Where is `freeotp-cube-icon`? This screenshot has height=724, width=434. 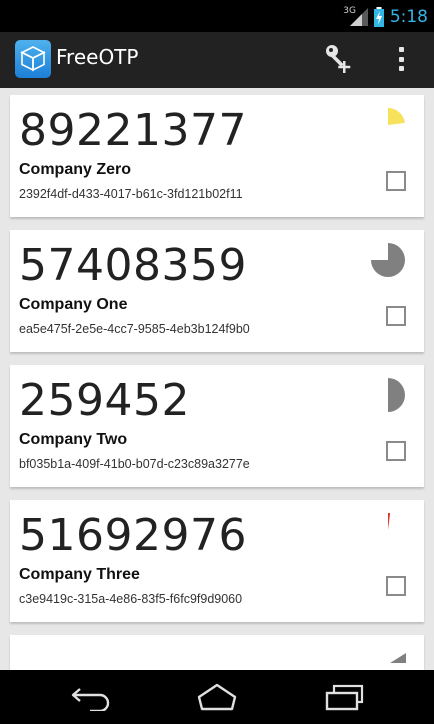
freeotp-cube-icon is located at coordinates (33, 59).